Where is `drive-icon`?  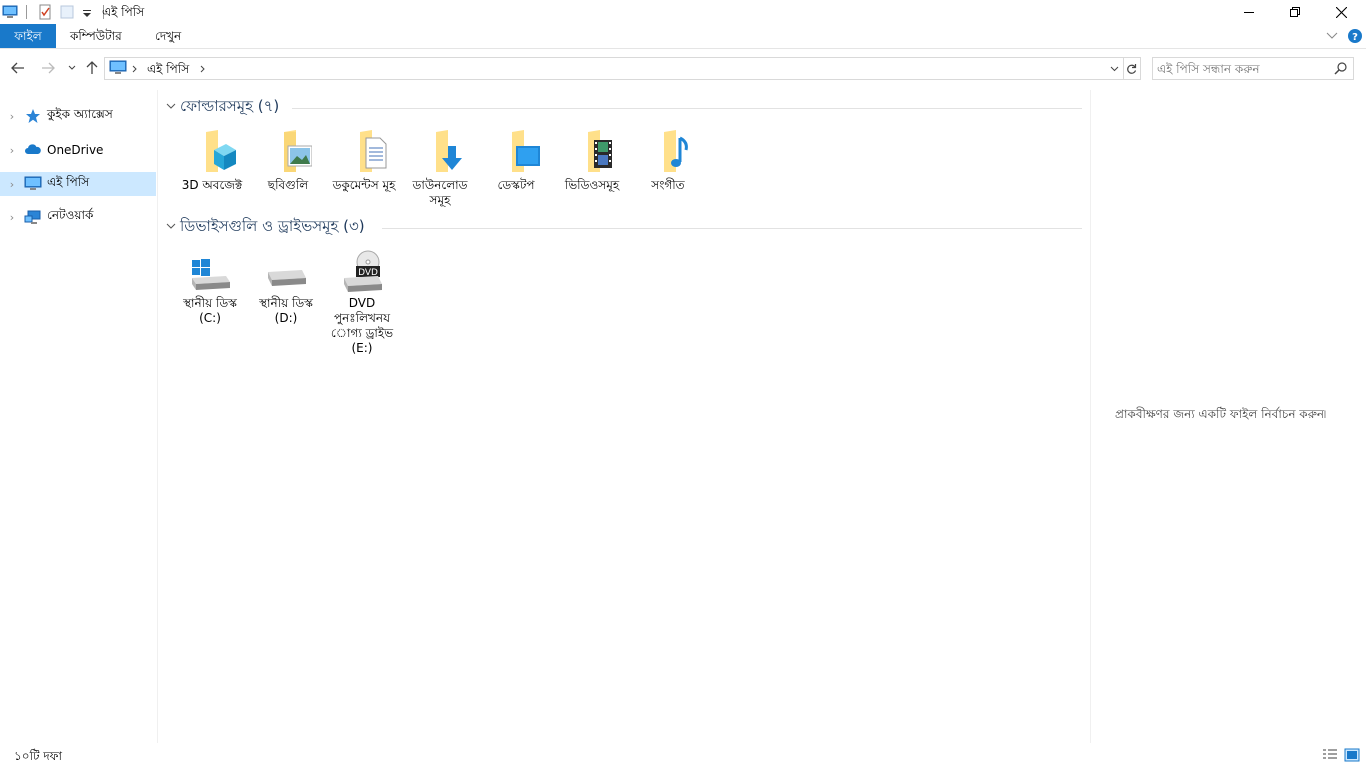 drive-icon is located at coordinates (287, 278).